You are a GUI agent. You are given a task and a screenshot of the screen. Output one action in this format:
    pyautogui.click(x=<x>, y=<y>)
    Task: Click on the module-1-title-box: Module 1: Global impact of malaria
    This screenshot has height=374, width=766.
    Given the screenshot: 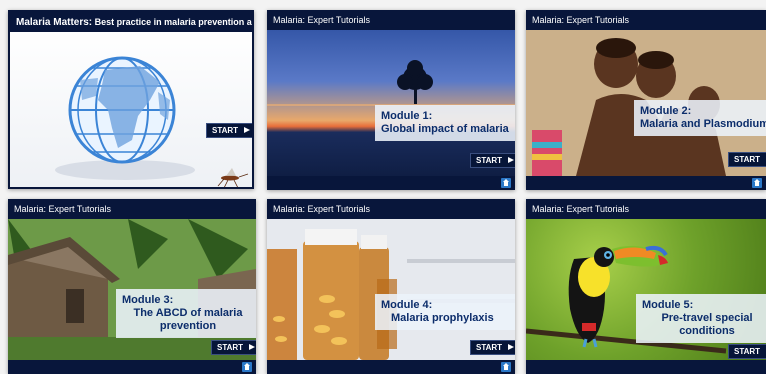 What is the action you would take?
    pyautogui.click(x=445, y=123)
    